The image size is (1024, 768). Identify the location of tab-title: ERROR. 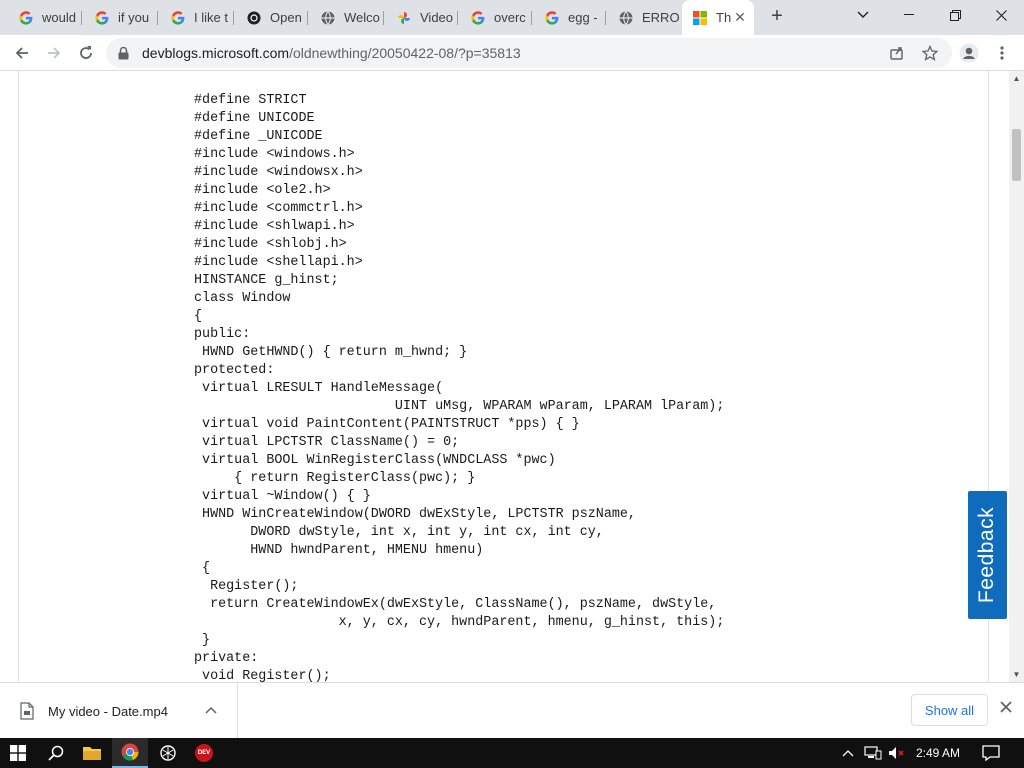
(661, 17).